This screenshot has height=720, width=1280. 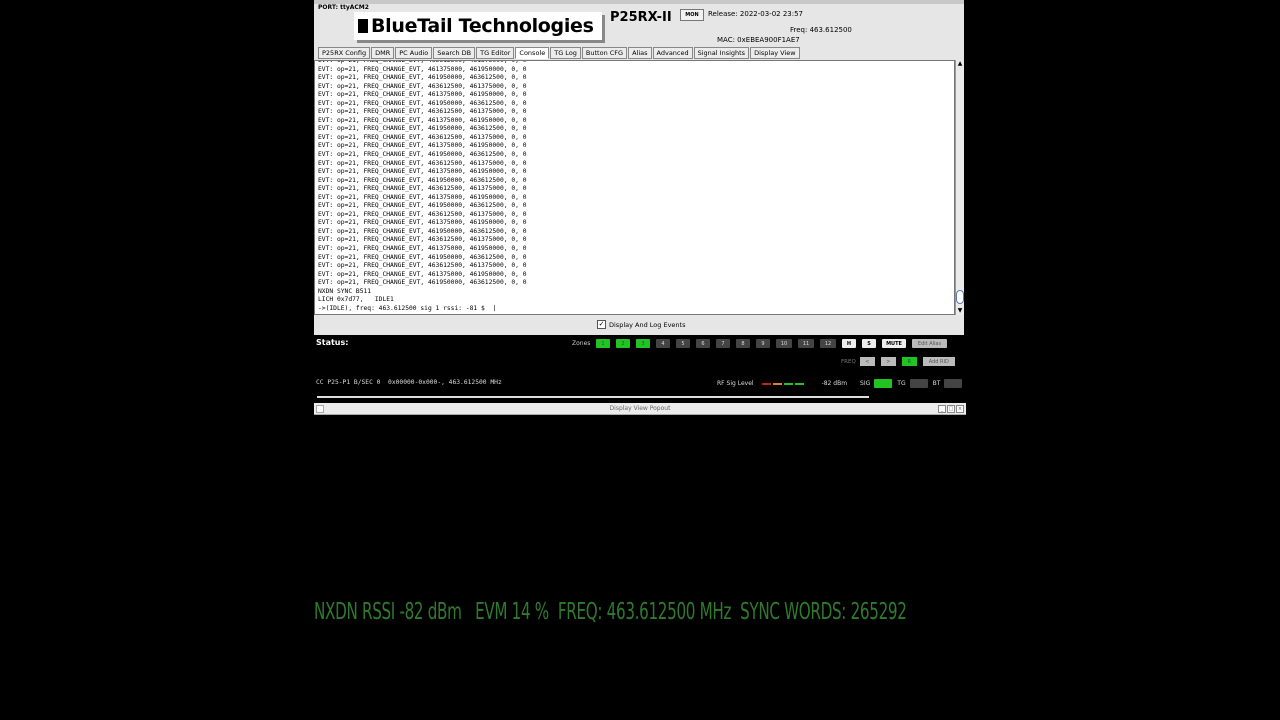 I want to click on rf-level-bar-orange, so click(x=777, y=383).